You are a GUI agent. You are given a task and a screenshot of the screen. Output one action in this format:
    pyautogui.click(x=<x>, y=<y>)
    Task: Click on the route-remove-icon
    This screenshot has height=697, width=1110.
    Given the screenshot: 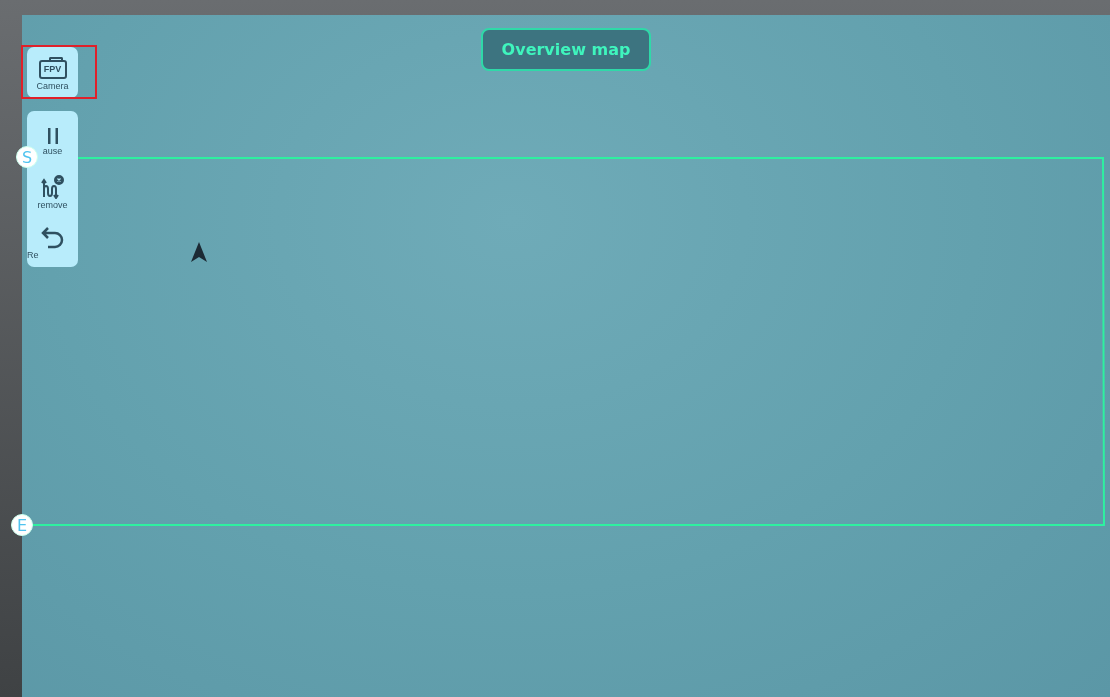 What is the action you would take?
    pyautogui.click(x=52, y=186)
    